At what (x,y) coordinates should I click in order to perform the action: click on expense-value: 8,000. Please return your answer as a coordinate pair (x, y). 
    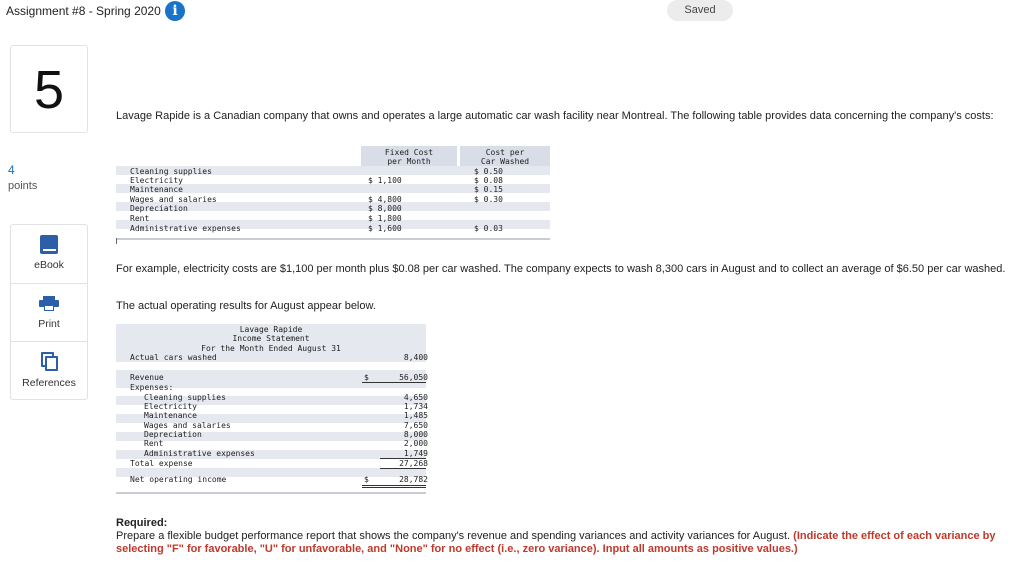
    Looking at the image, I should click on (415, 434).